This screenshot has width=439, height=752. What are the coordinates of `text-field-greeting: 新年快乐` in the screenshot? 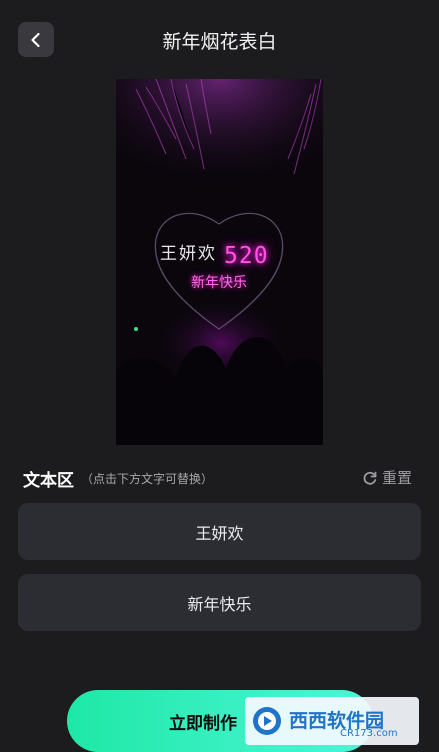 It's located at (219, 602).